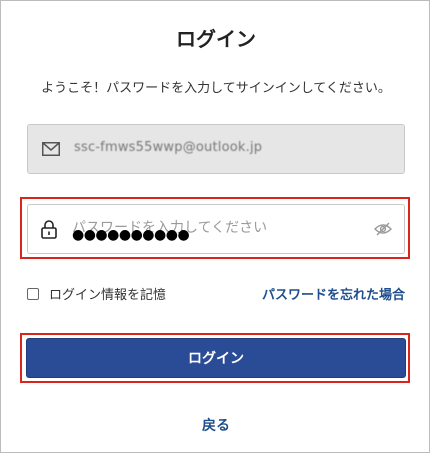  What do you see at coordinates (333, 293) in the screenshot?
I see `forgot-password-link: パスワードを忘れた場合` at bounding box center [333, 293].